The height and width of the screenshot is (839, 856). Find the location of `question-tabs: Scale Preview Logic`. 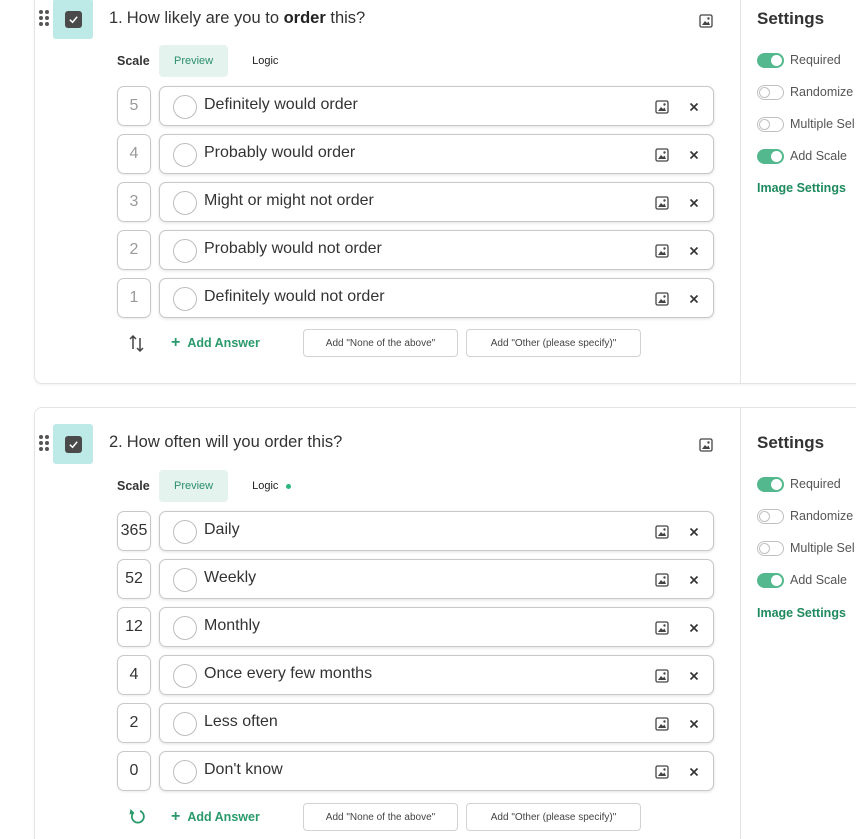

question-tabs: Scale Preview Logic is located at coordinates (204, 486).